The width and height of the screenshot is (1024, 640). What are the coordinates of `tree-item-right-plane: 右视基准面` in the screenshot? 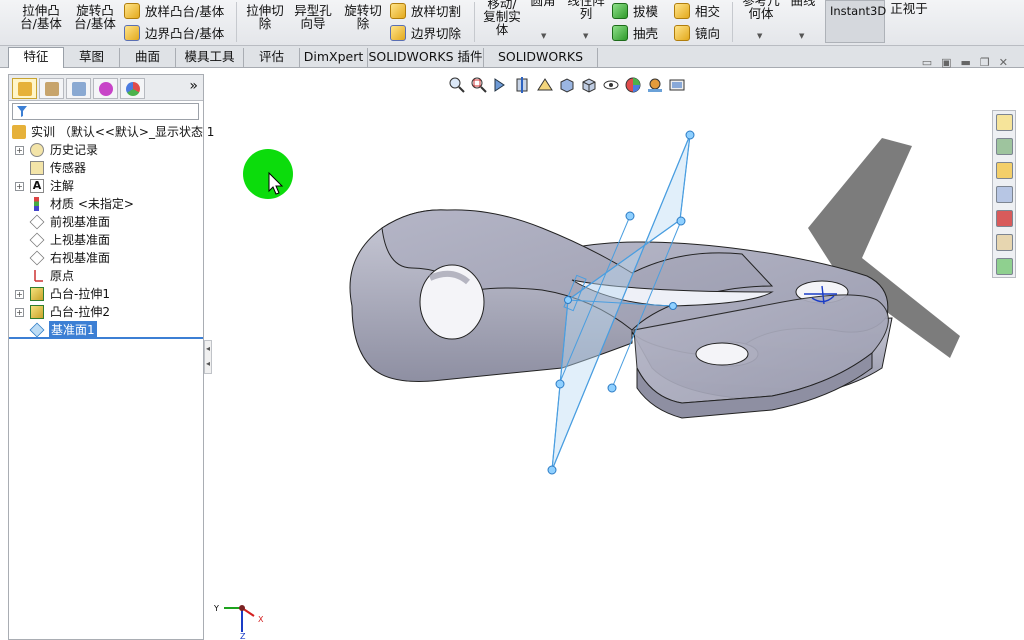 It's located at (106, 258).